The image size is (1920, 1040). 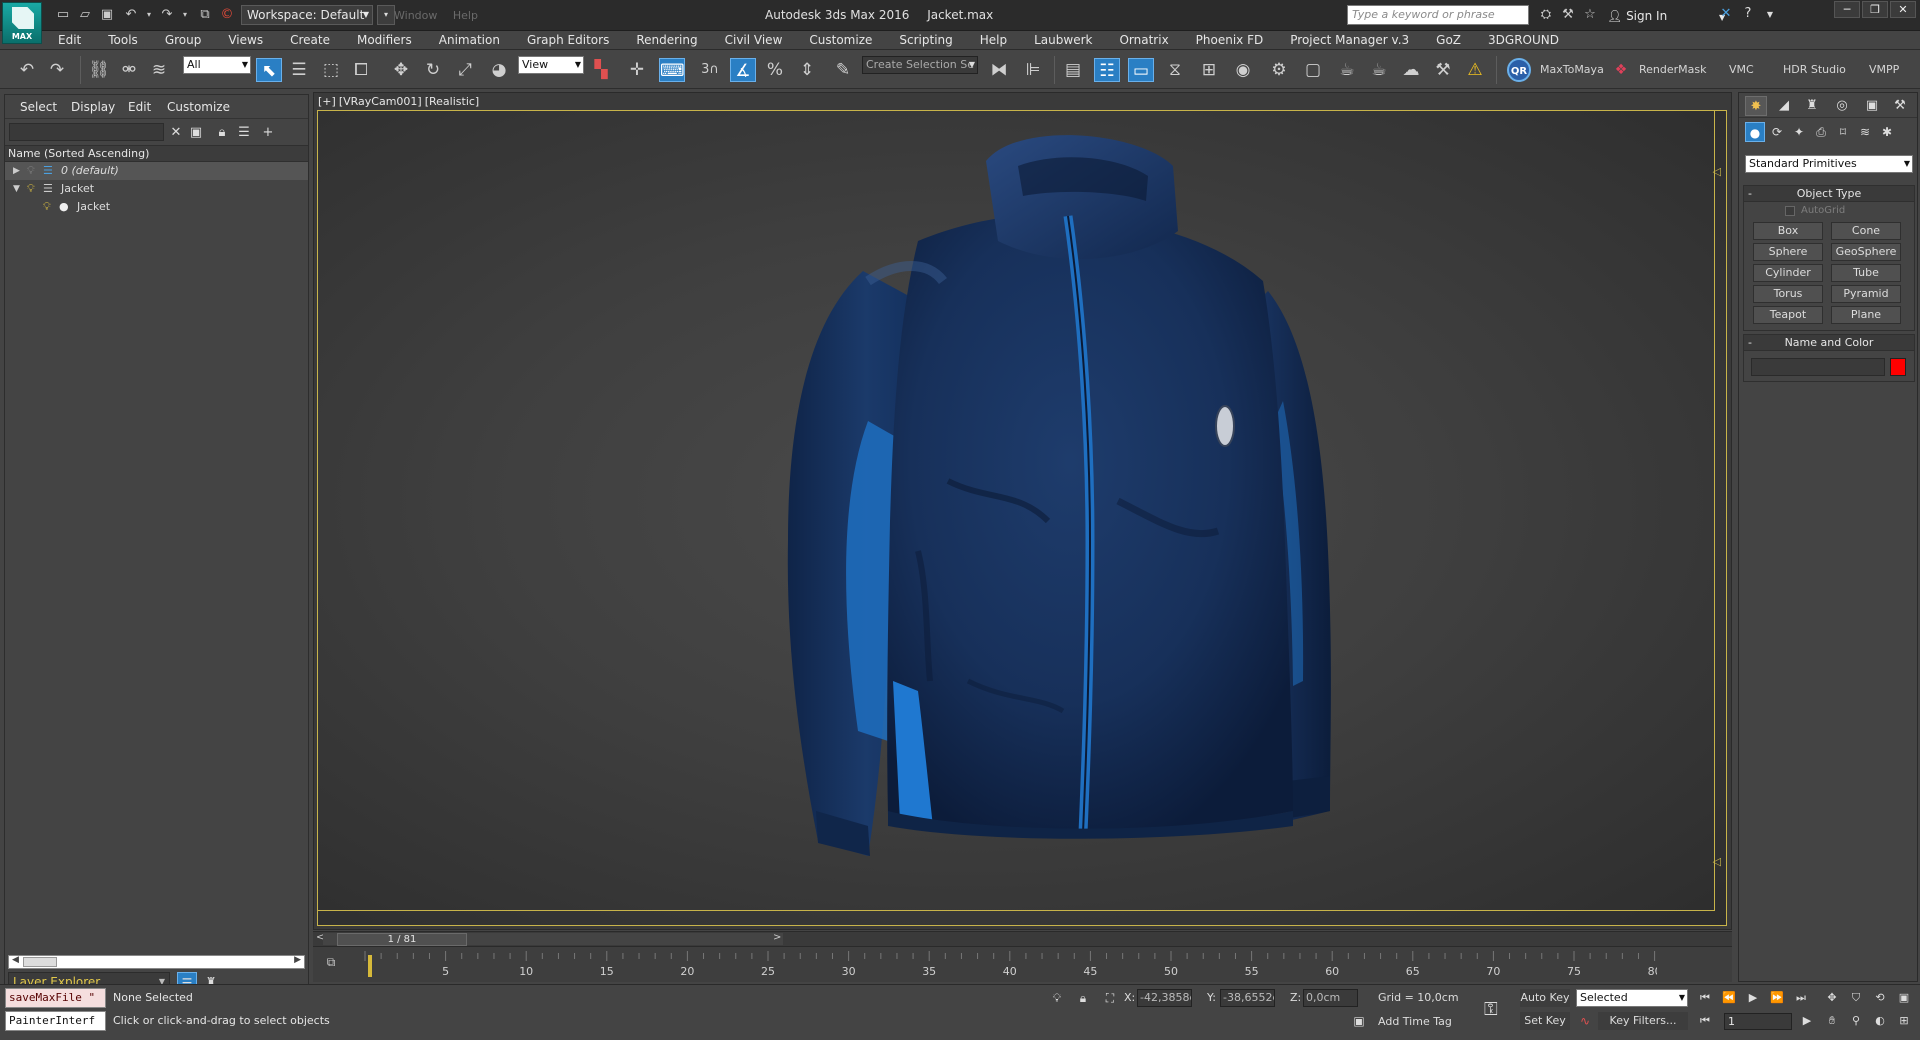 I want to click on warning-icon: ⚠, so click(x=1475, y=70).